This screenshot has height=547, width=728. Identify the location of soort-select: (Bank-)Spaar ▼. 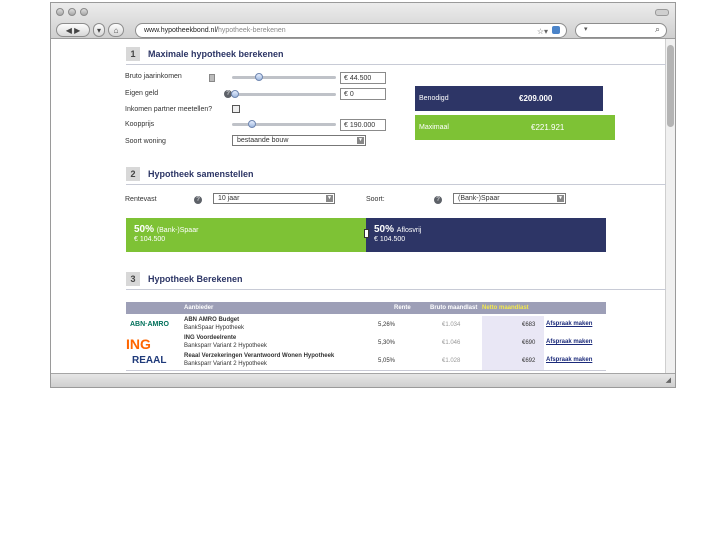
(509, 198).